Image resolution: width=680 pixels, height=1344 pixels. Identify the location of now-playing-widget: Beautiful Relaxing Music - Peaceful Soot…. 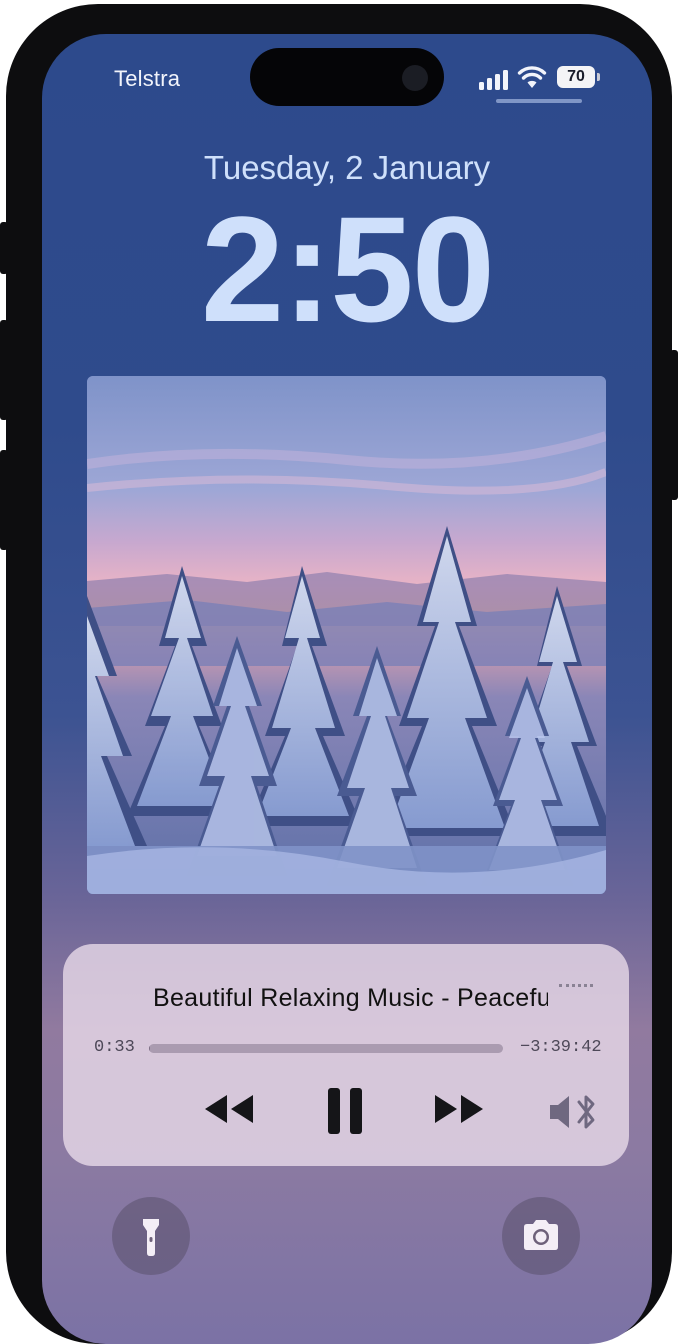
(346, 1055).